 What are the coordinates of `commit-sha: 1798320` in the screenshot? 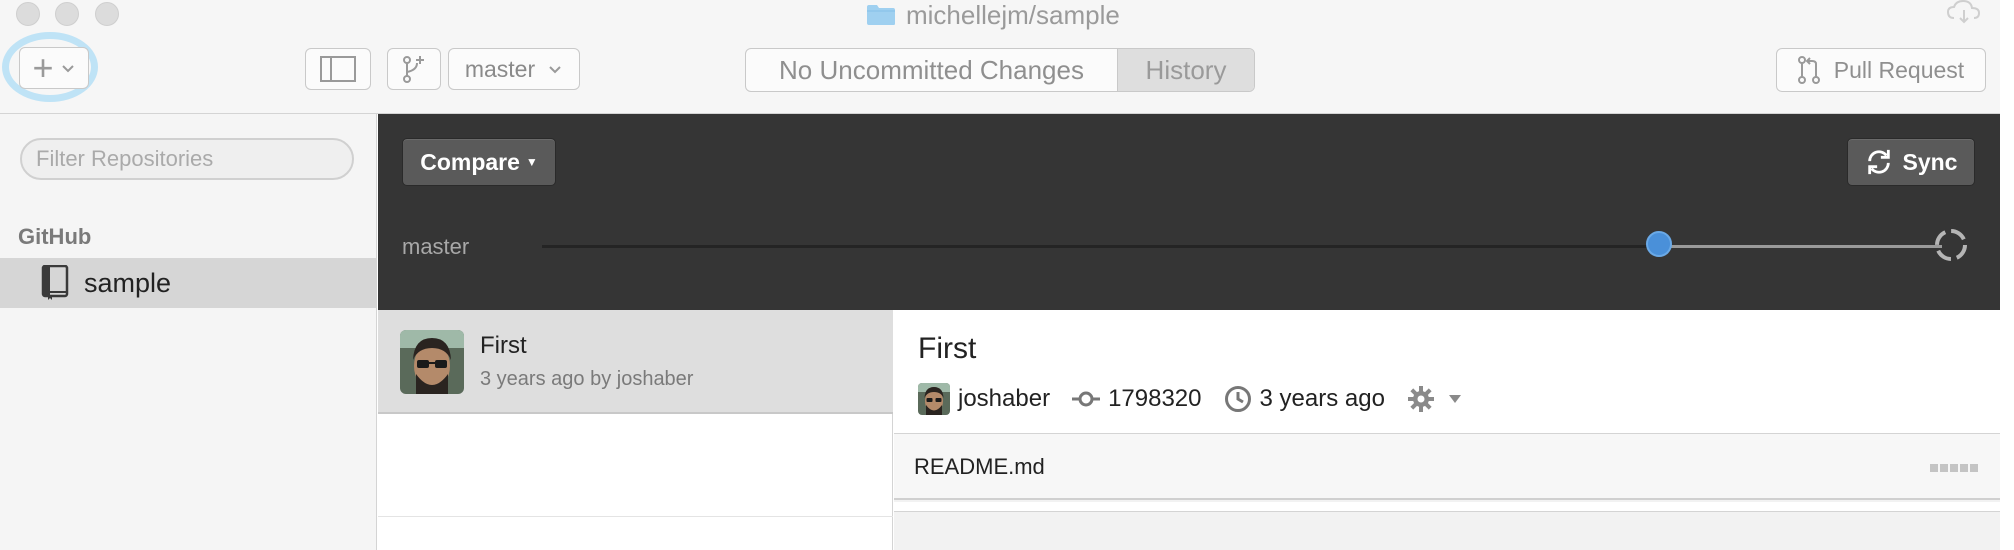 It's located at (1154, 399).